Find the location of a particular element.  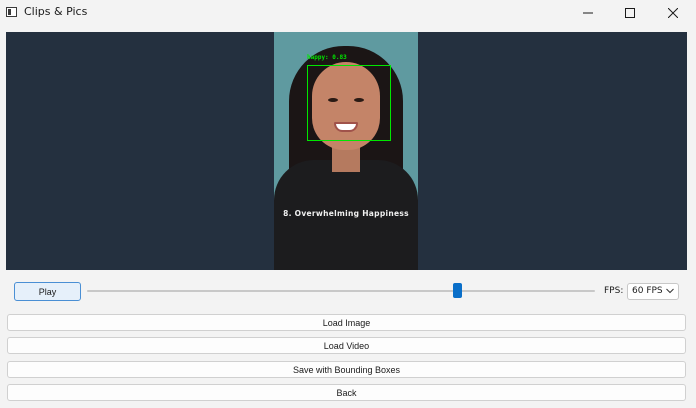

face-bounding-box is located at coordinates (349, 103).